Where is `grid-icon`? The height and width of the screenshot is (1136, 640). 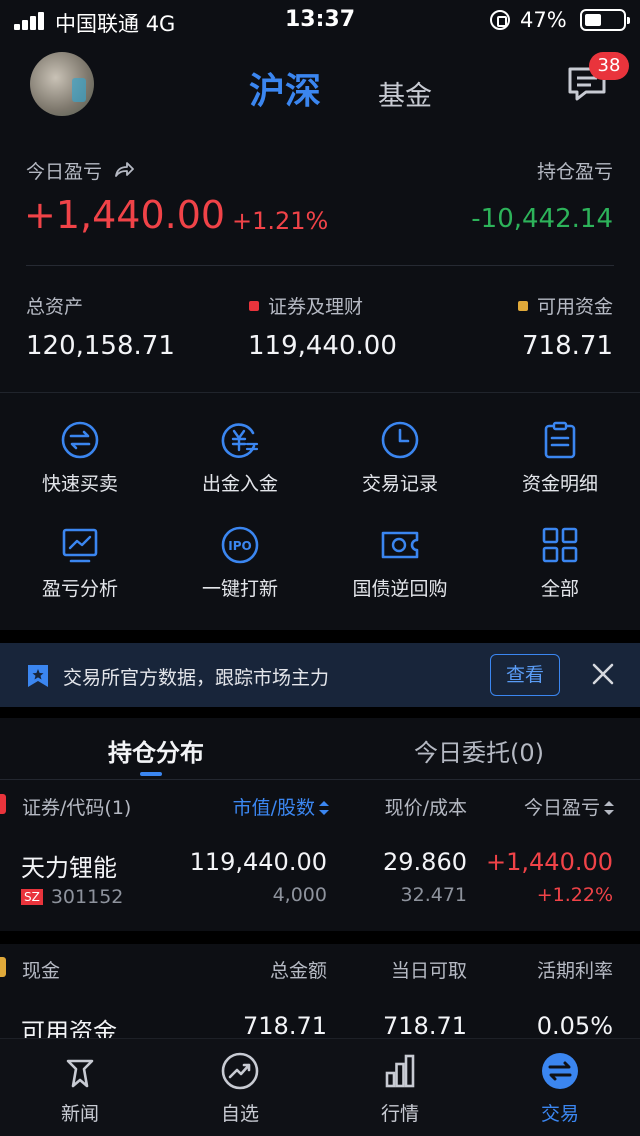
grid-icon is located at coordinates (560, 545).